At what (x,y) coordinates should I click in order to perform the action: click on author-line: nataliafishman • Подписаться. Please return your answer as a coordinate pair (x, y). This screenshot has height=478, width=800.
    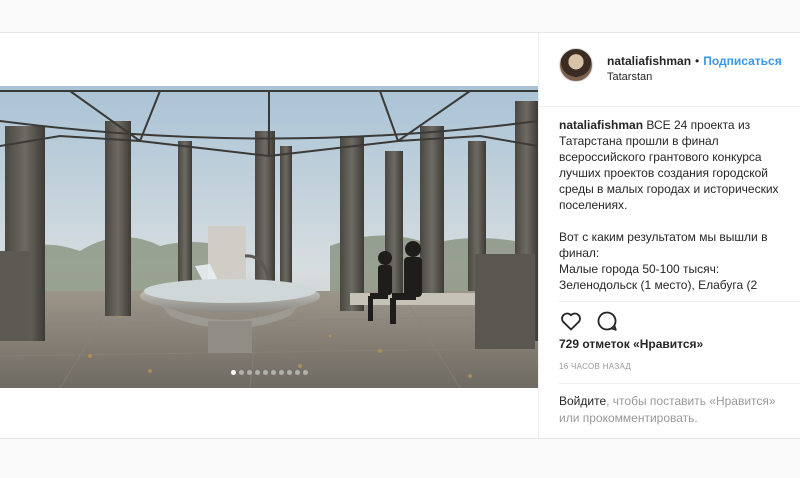
    Looking at the image, I should click on (694, 61).